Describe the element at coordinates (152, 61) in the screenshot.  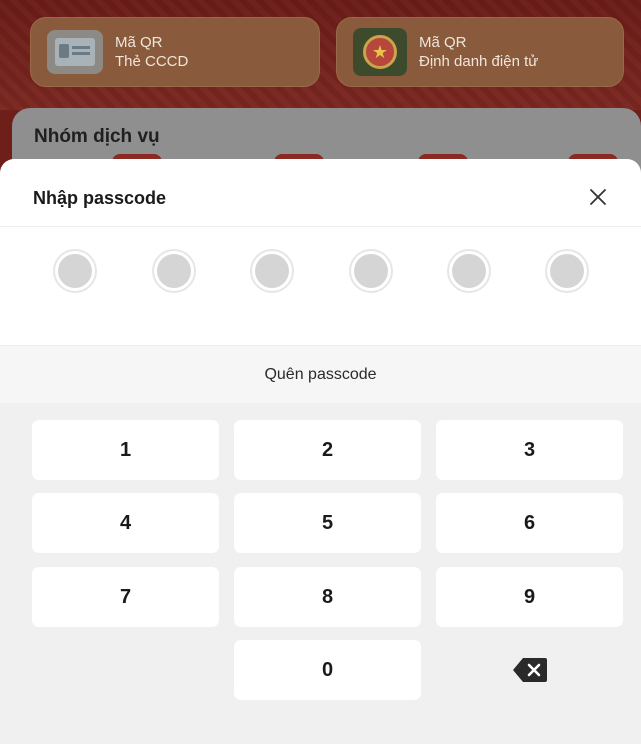
I see `qr-card-subtitle: Thẻ CCCD` at that location.